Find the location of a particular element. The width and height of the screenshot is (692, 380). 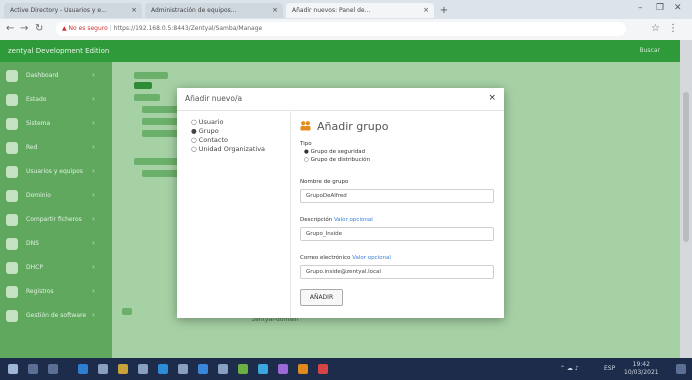

module-icon is located at coordinates (12, 100).